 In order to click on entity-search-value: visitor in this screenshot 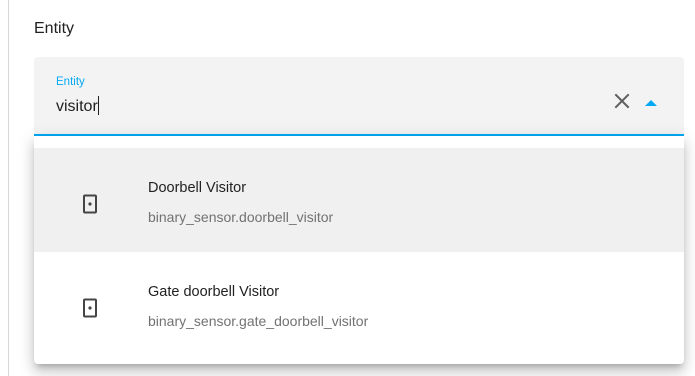, I will do `click(77, 106)`.